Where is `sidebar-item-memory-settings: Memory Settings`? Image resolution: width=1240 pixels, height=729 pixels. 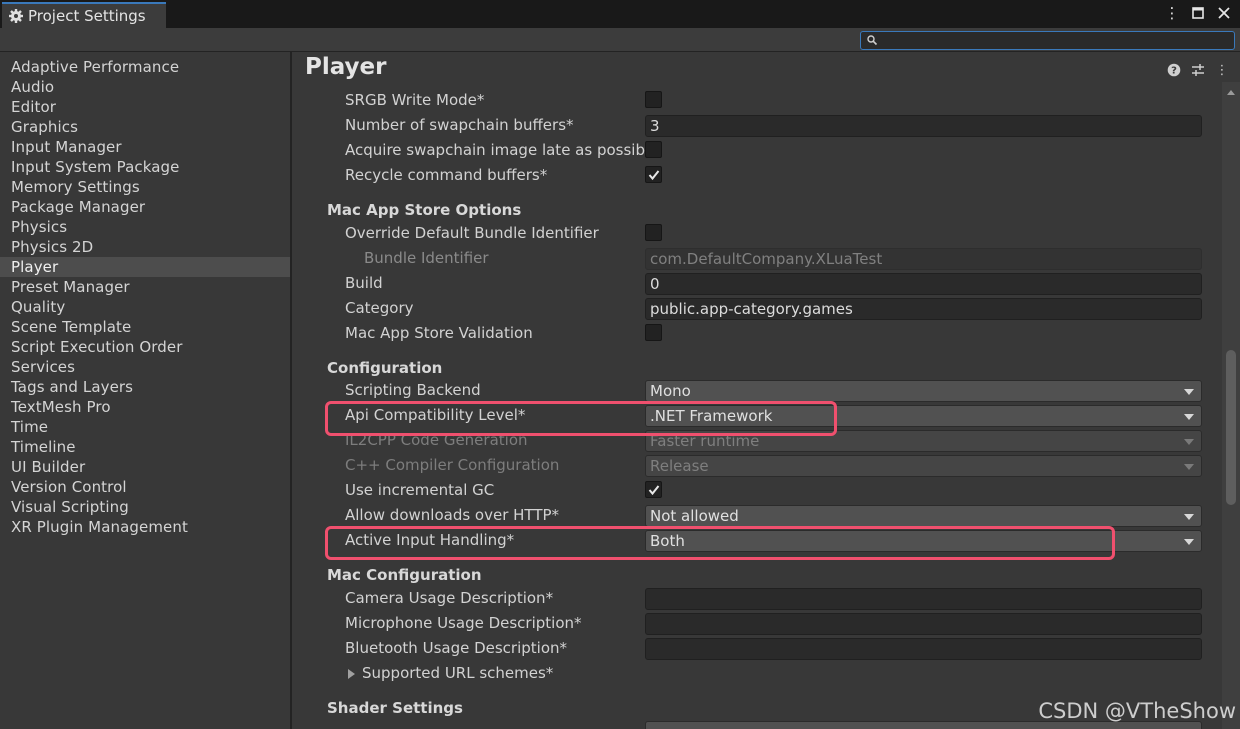 sidebar-item-memory-settings: Memory Settings is located at coordinates (145, 187).